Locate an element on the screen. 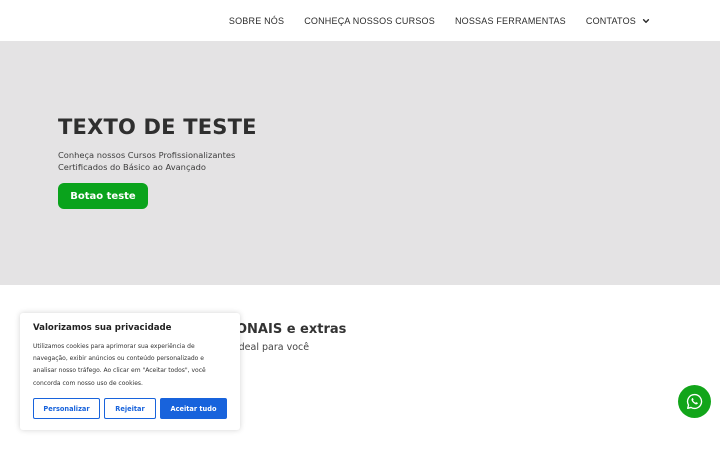 Image resolution: width=720 pixels, height=450 pixels. chevron-down-icon is located at coordinates (646, 20).